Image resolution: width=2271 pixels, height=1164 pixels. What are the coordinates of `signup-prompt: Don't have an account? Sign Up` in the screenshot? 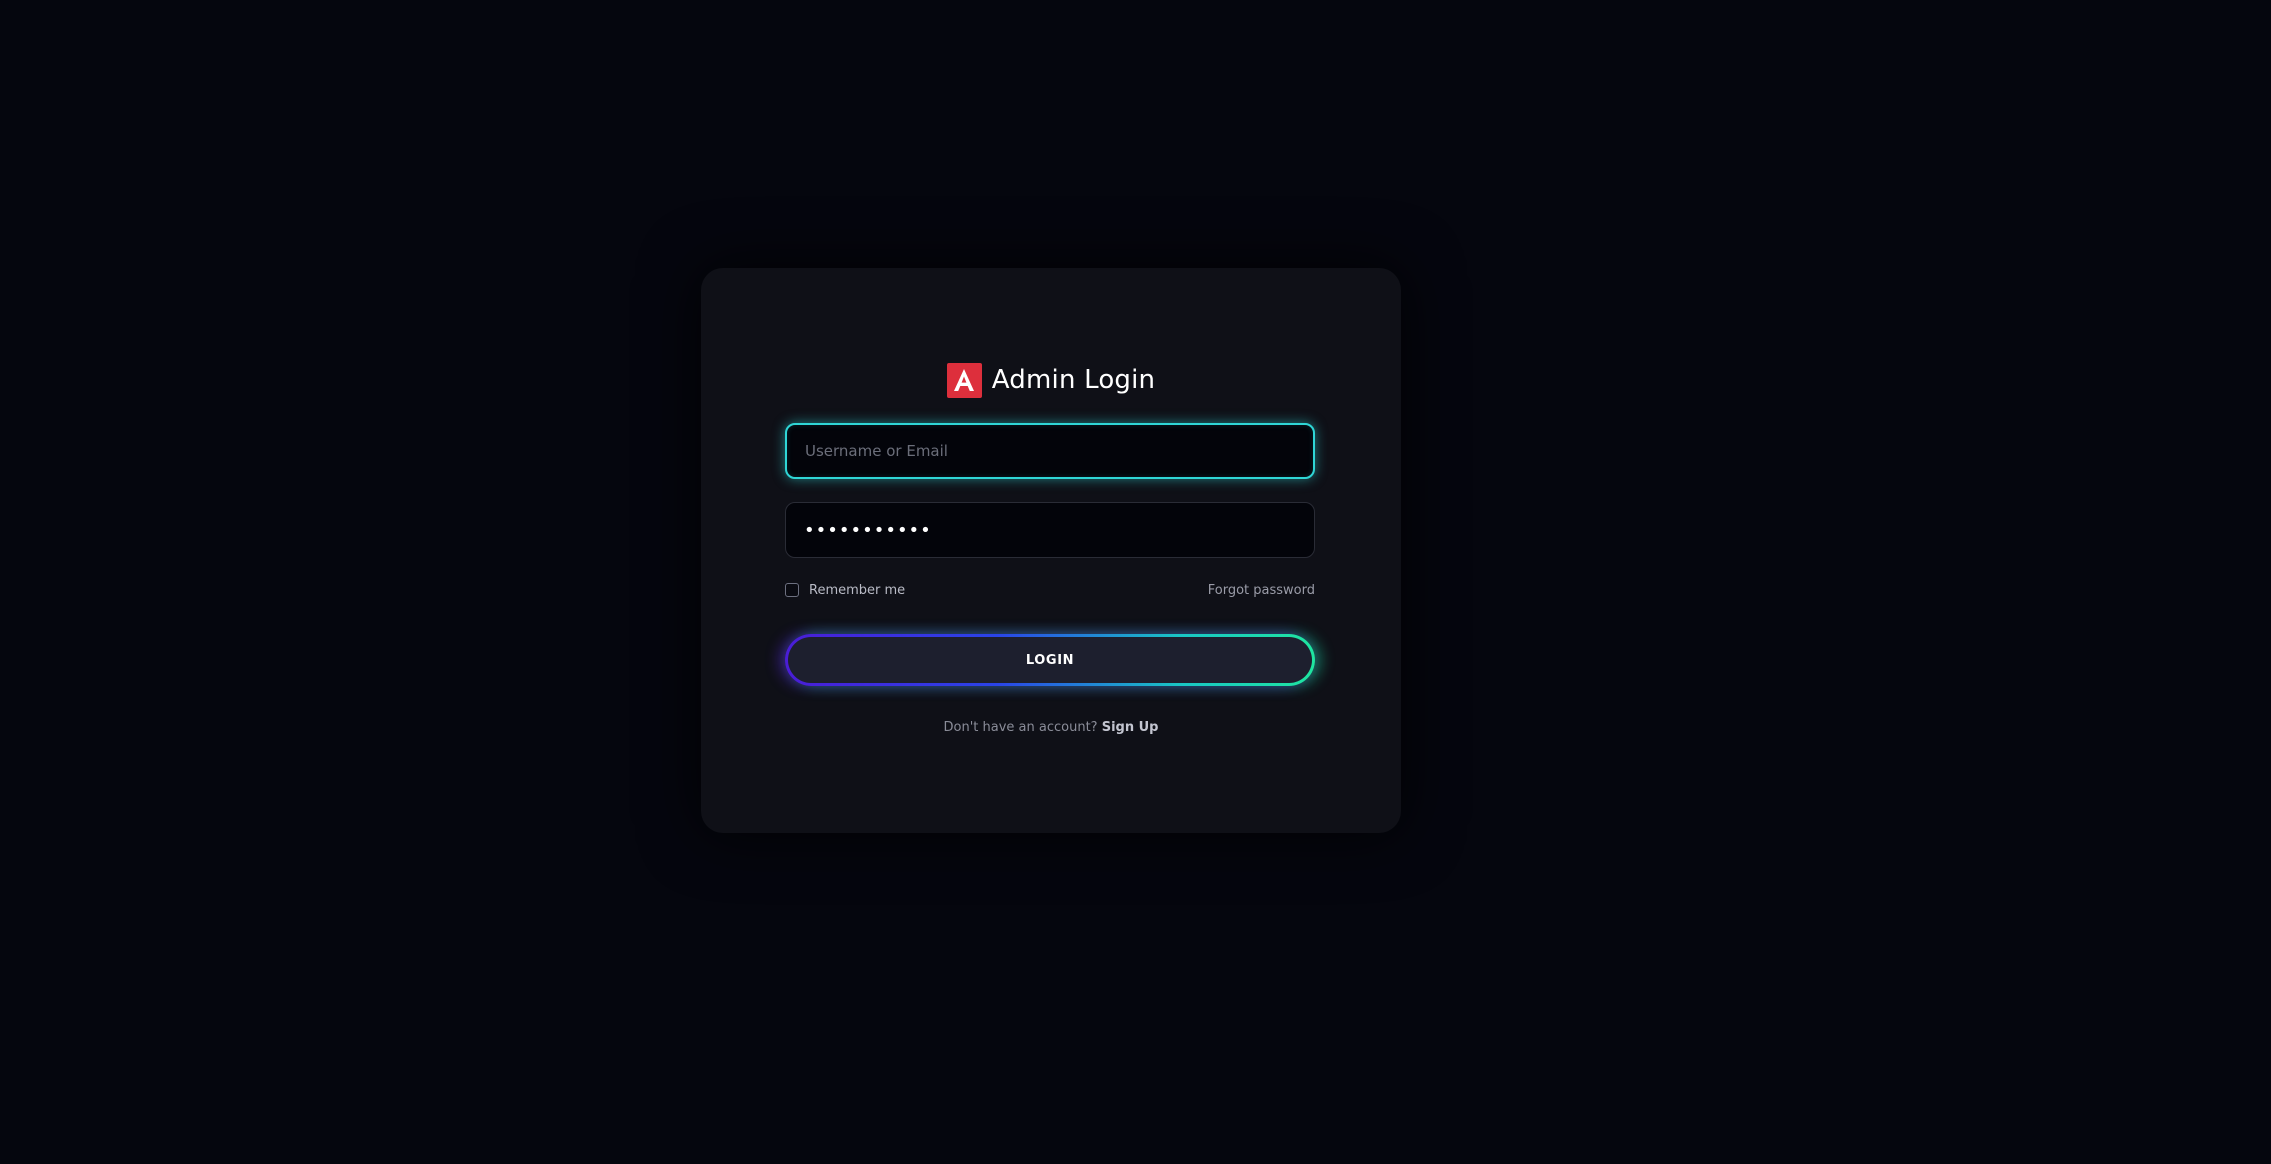 It's located at (1051, 727).